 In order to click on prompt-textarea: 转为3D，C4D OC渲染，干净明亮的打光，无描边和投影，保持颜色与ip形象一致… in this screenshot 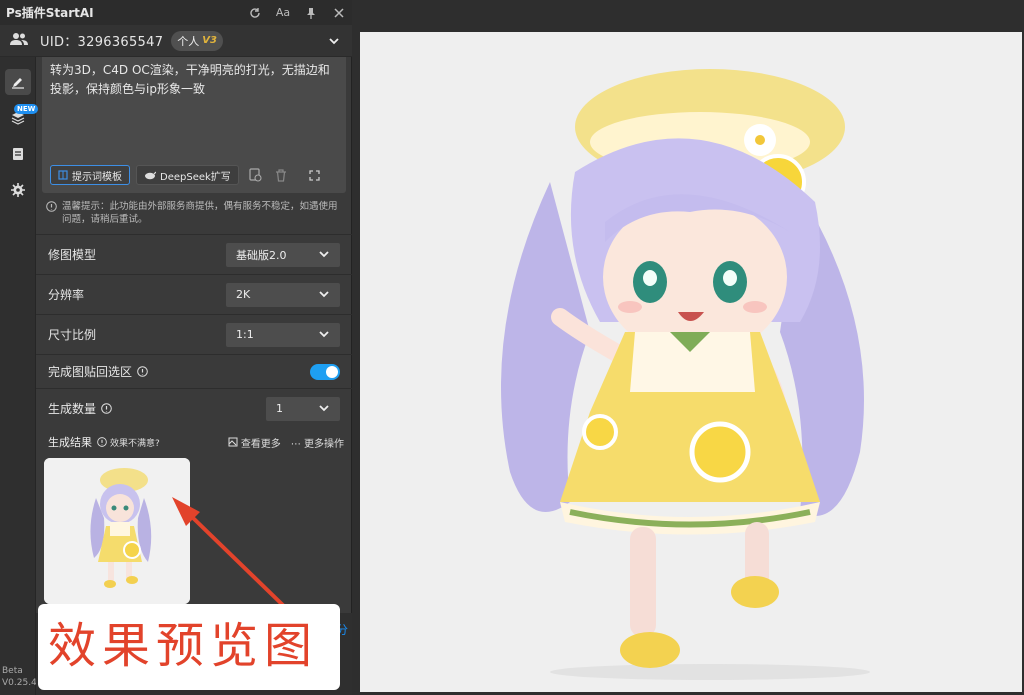, I will do `click(194, 125)`.